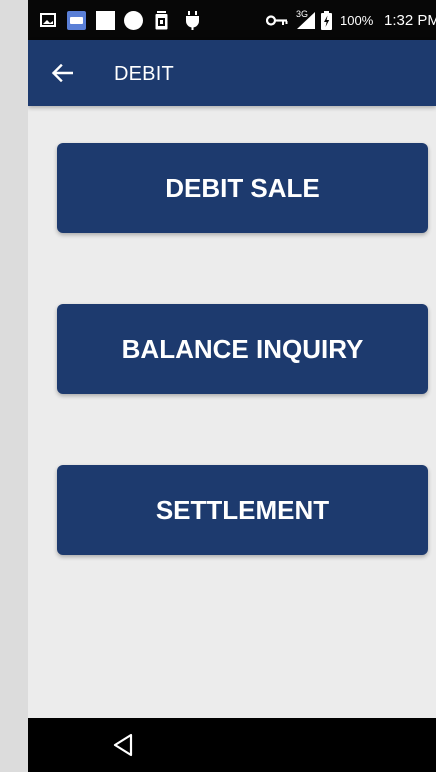 This screenshot has width=436, height=772. Describe the element at coordinates (76, 20) in the screenshot. I see `app-badge-icon` at that location.